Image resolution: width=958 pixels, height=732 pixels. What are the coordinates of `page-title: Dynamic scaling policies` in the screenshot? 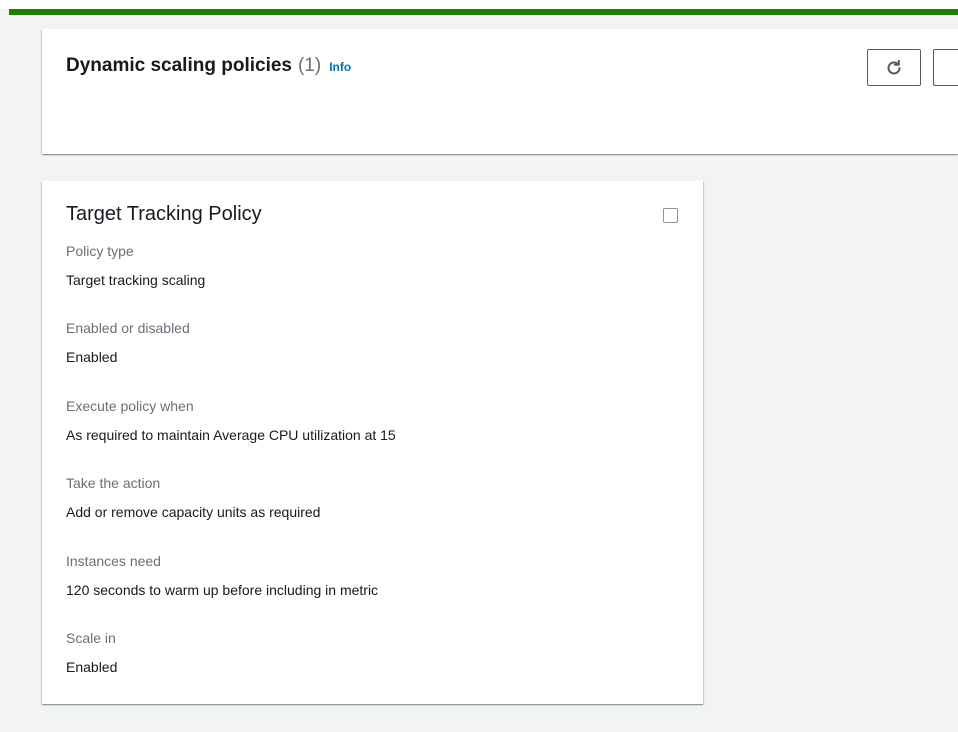 It's located at (179, 65).